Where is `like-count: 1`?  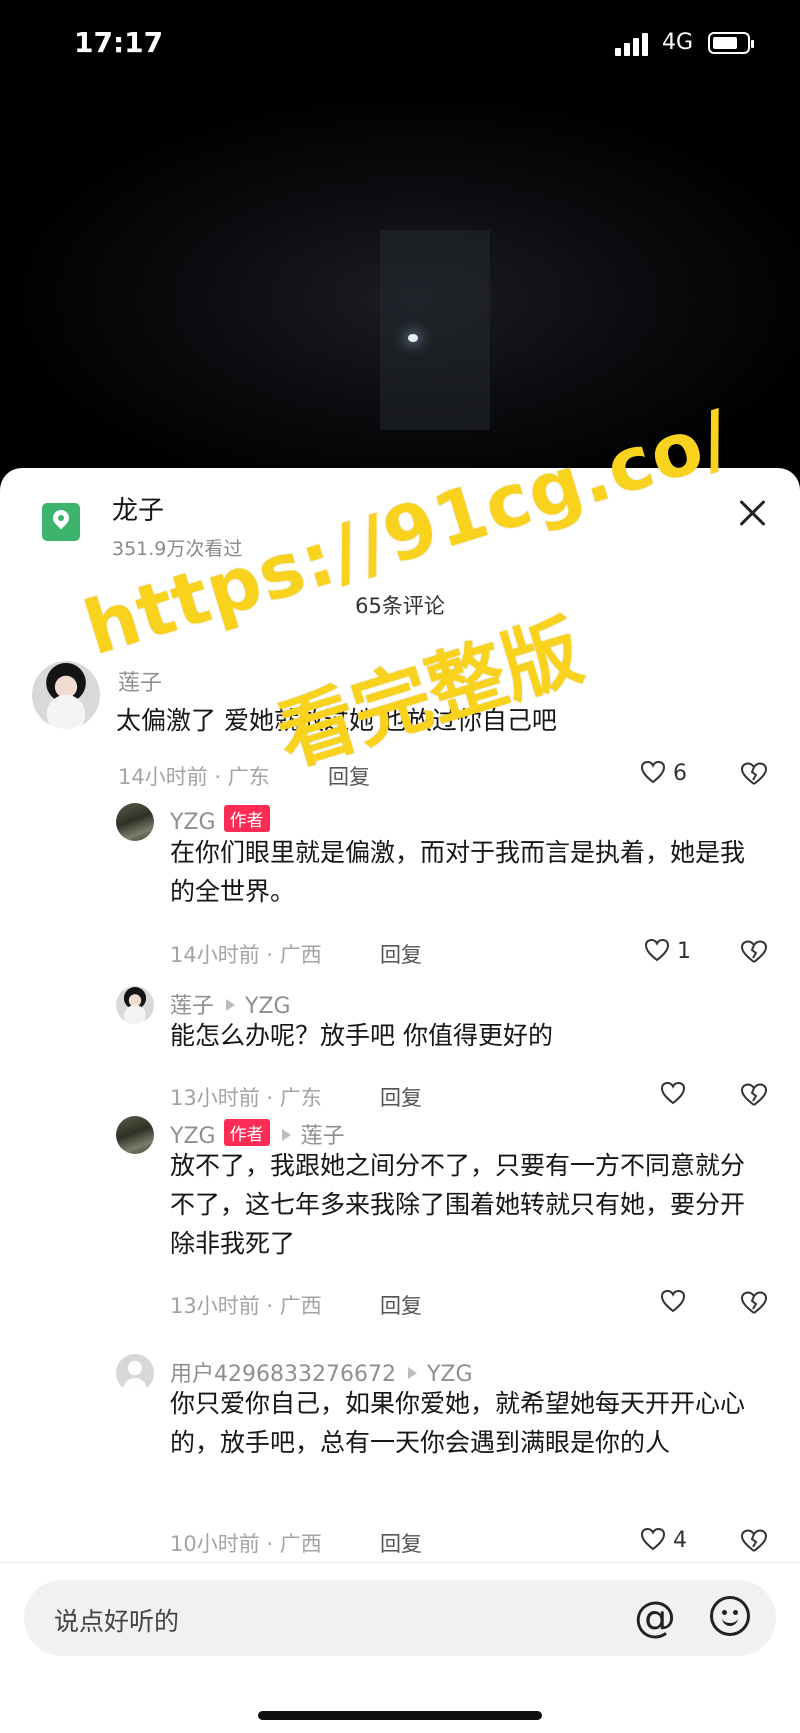
like-count: 1 is located at coordinates (684, 951).